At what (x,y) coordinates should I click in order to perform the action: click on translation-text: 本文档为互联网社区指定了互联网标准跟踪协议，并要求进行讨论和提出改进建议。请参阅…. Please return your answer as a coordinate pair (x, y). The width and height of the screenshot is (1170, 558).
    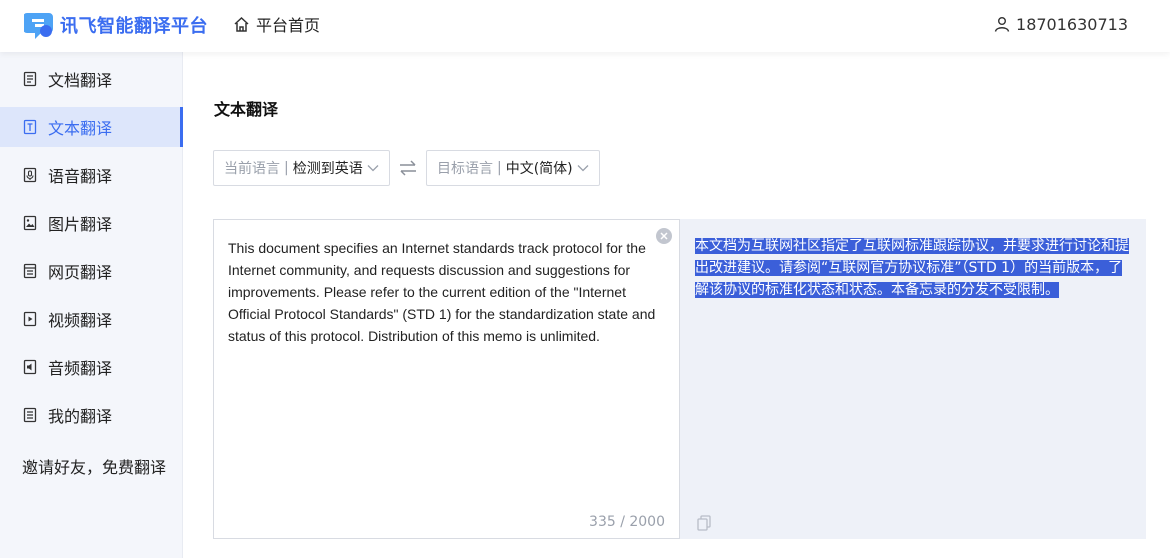
    Looking at the image, I should click on (912, 268).